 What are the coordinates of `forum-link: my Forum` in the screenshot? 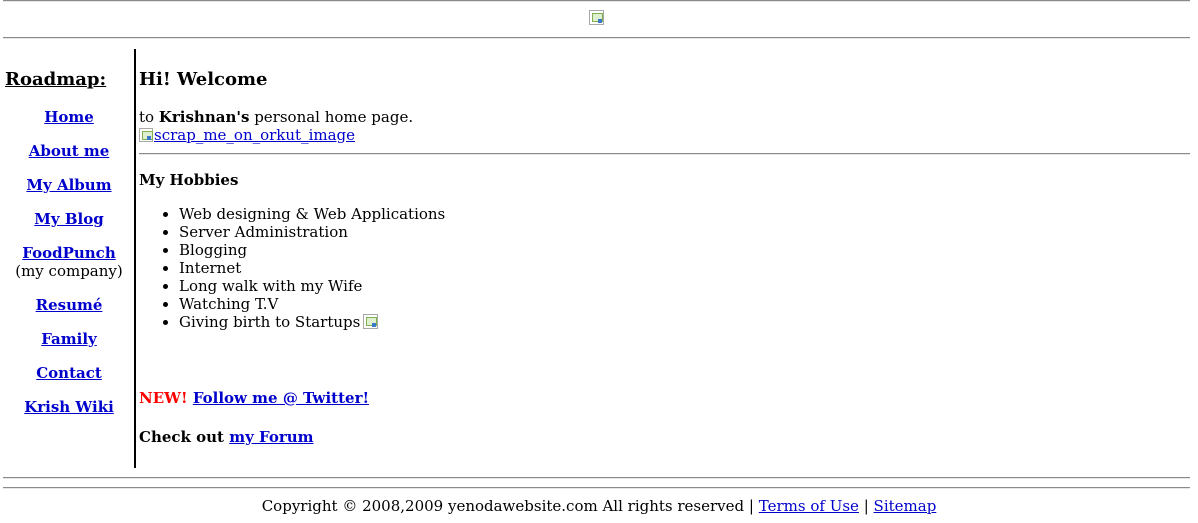 It's located at (271, 437).